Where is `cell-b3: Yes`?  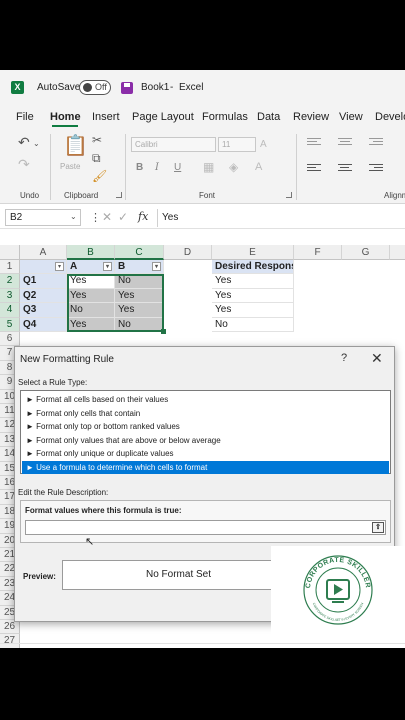 cell-b3: Yes is located at coordinates (91, 296).